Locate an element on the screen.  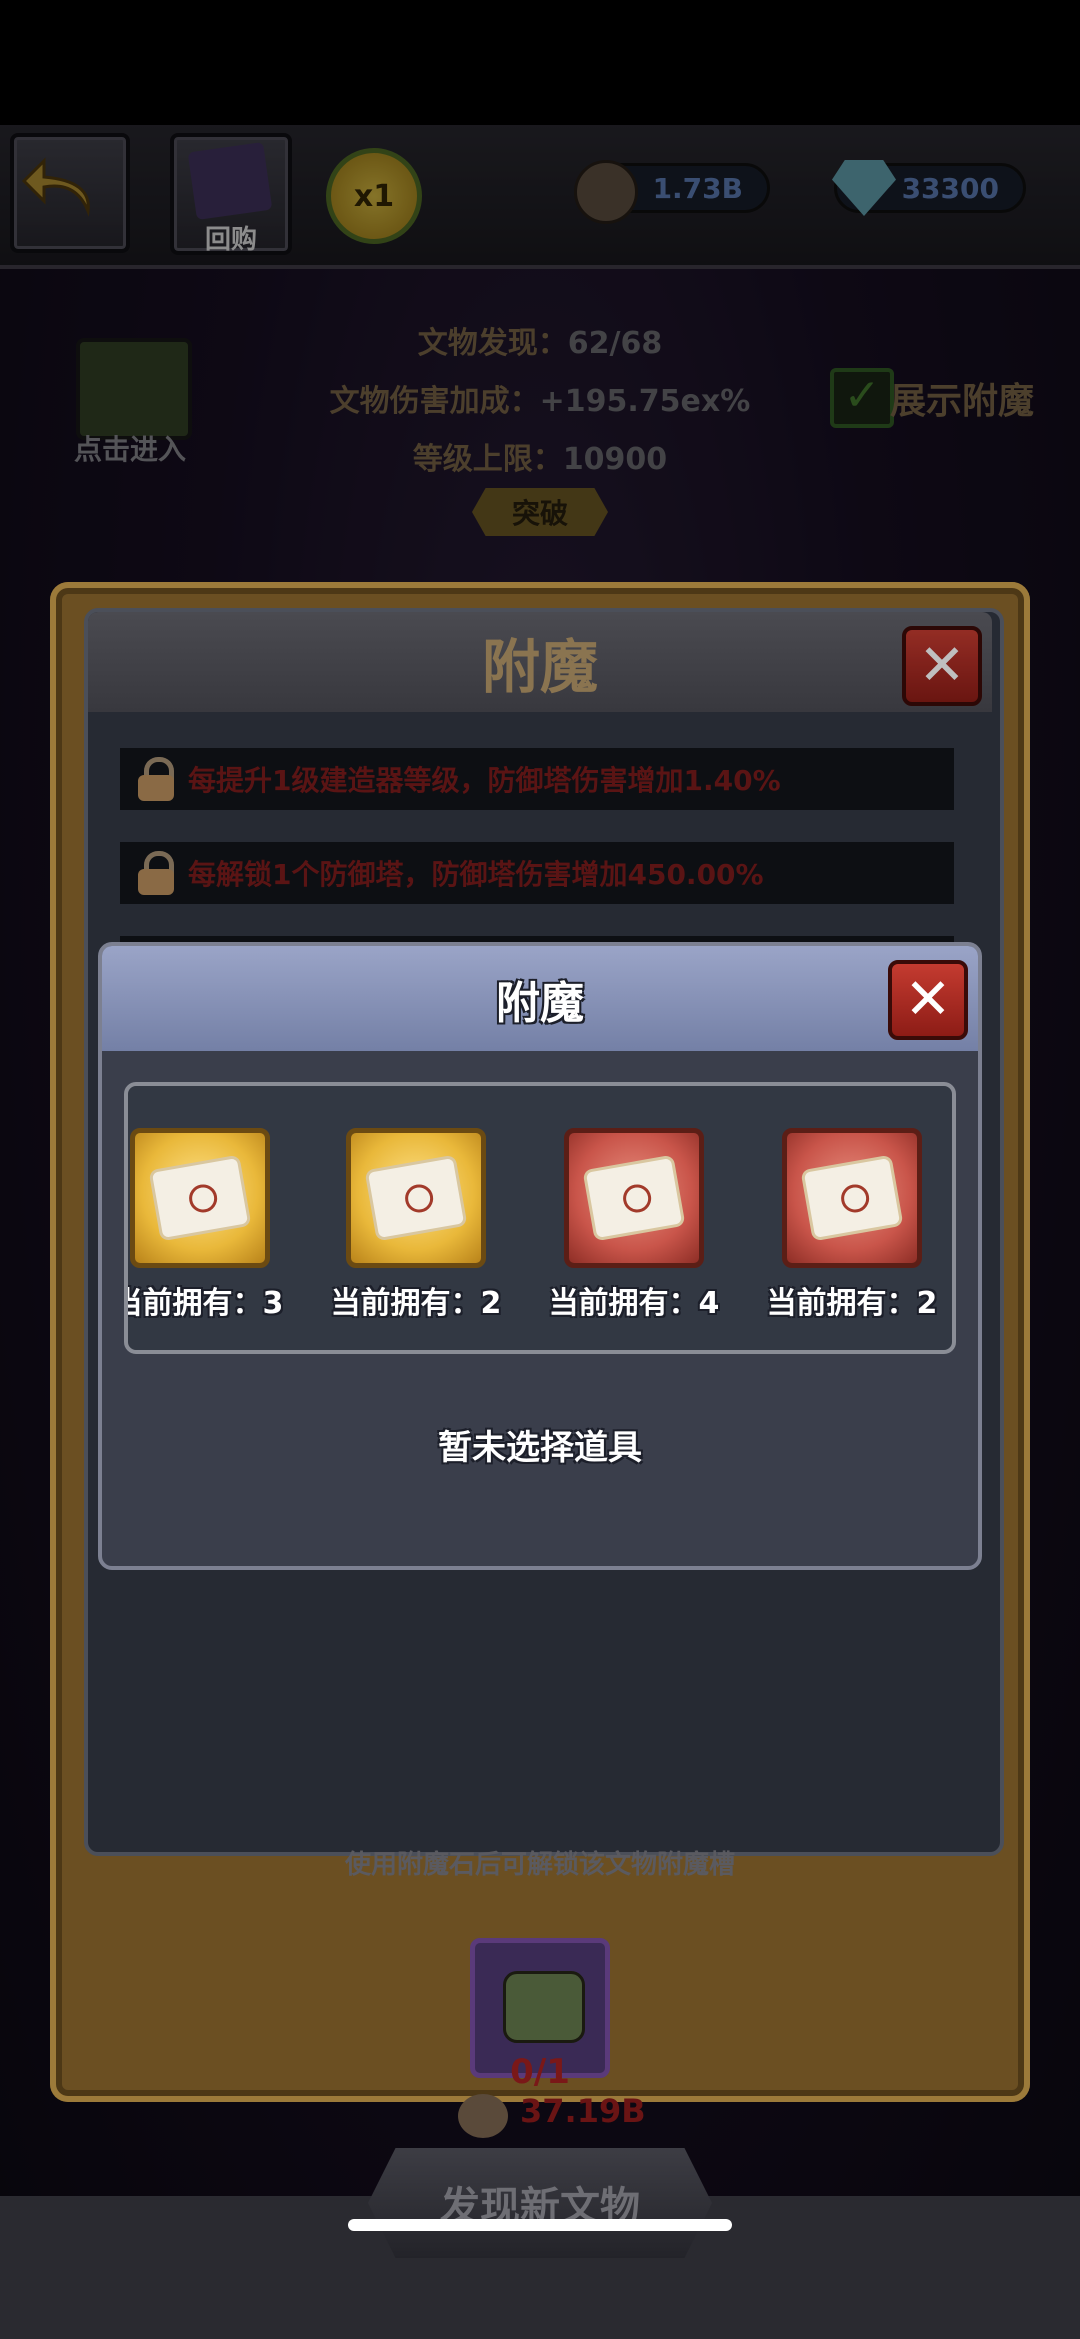
locked-enchant-row: 每提升1级建造器等级，防御塔伤害增加1.40% is located at coordinates (537, 779).